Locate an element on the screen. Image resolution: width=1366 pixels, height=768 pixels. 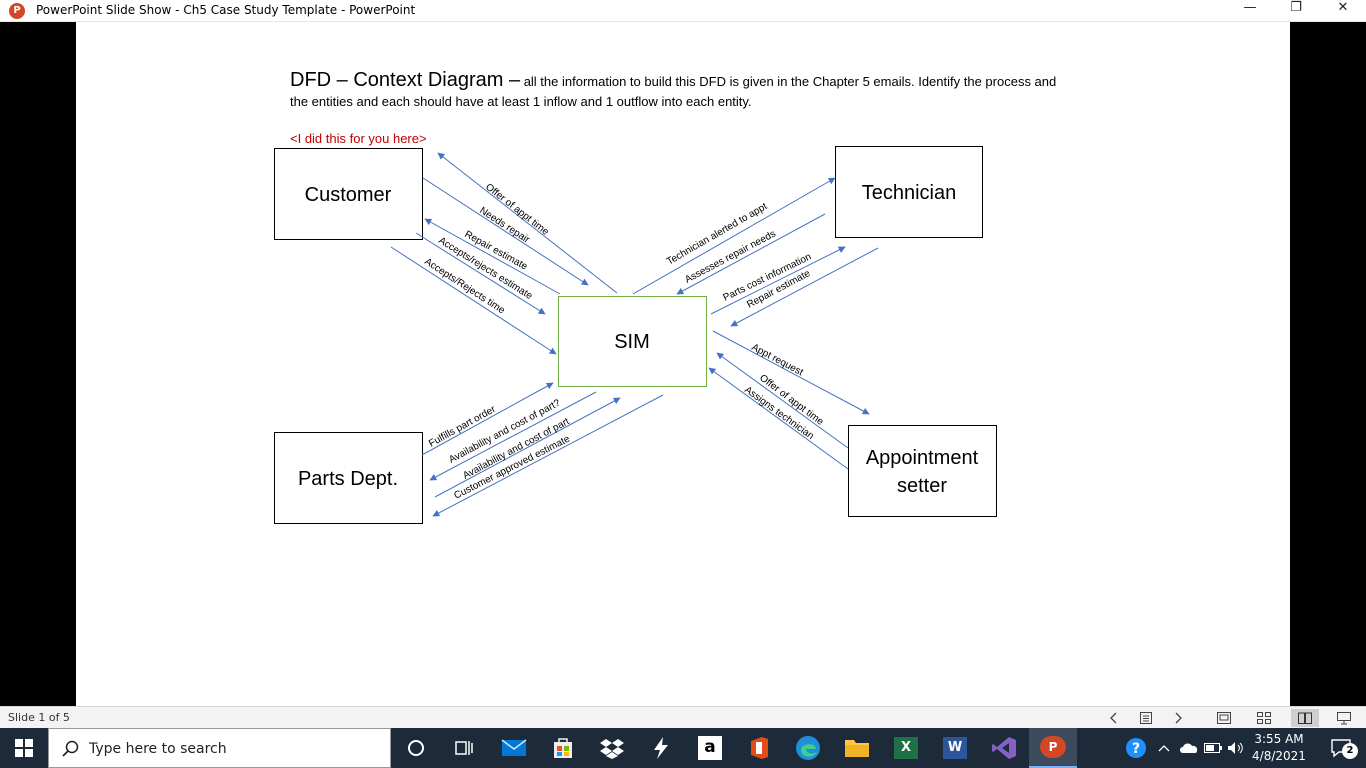
flow-label-appt-request: Appt request is located at coordinates (777, 360).